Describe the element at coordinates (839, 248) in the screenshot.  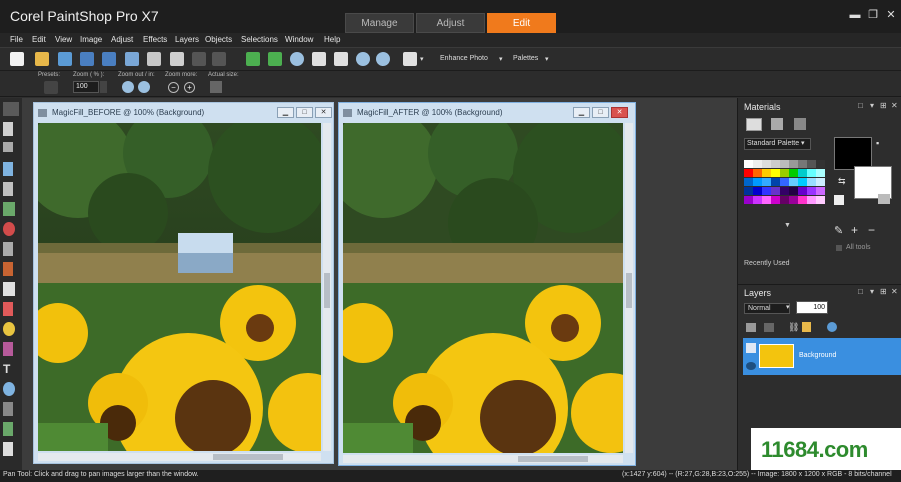
I see `all-tools-checkbox` at that location.